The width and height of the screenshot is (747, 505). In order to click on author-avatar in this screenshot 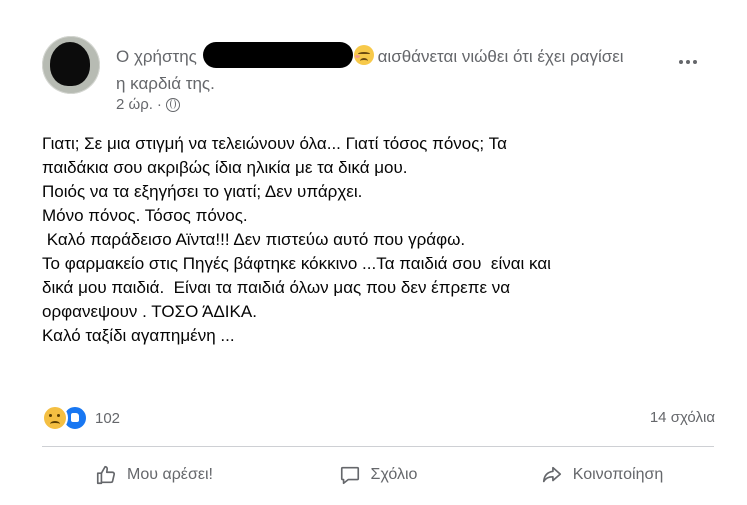, I will do `click(71, 65)`.